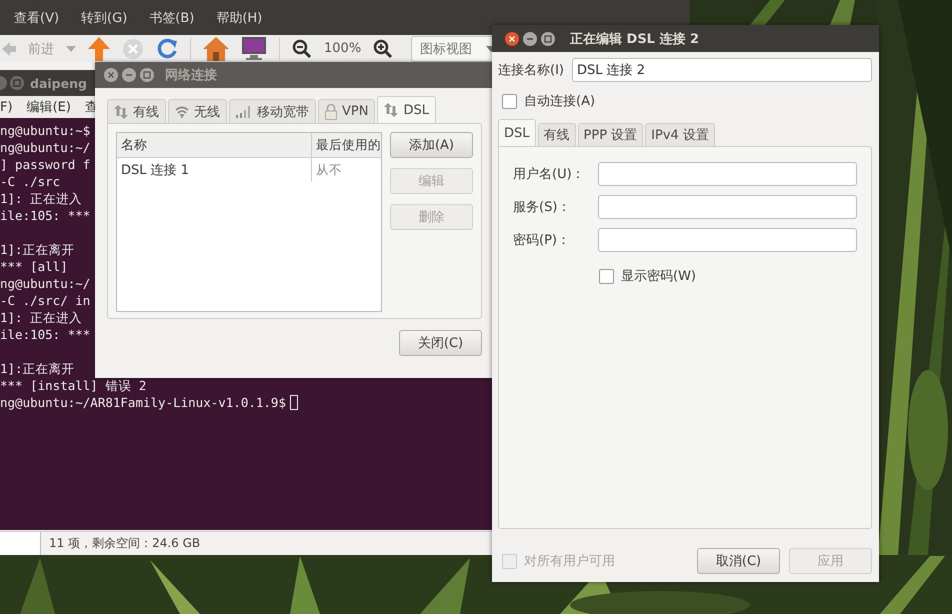  I want to click on signal-bars-icon, so click(244, 112).